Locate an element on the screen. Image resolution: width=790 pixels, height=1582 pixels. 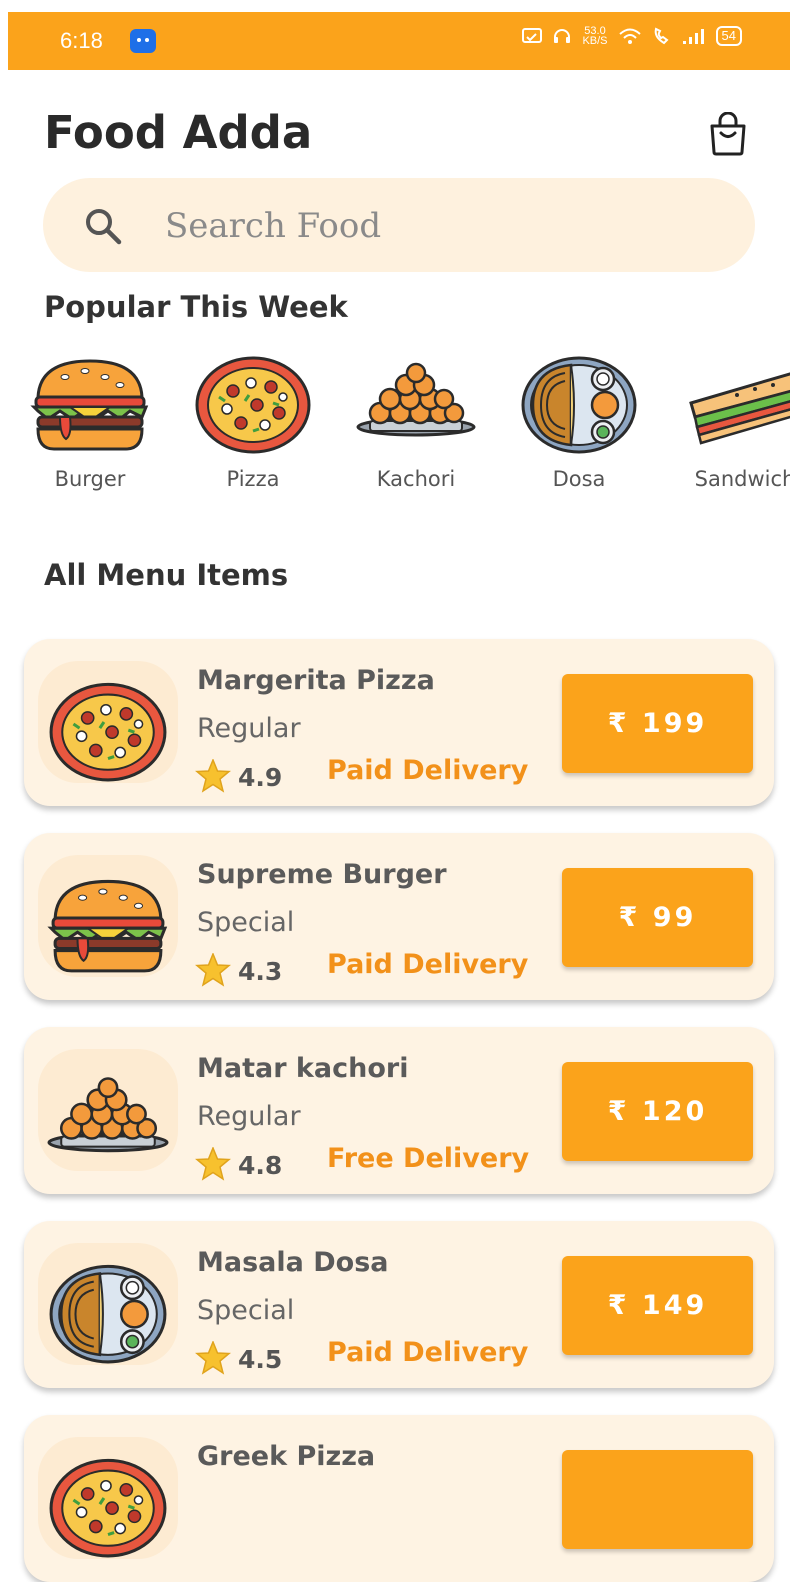
menu-item-rating: 4.3 is located at coordinates (260, 971).